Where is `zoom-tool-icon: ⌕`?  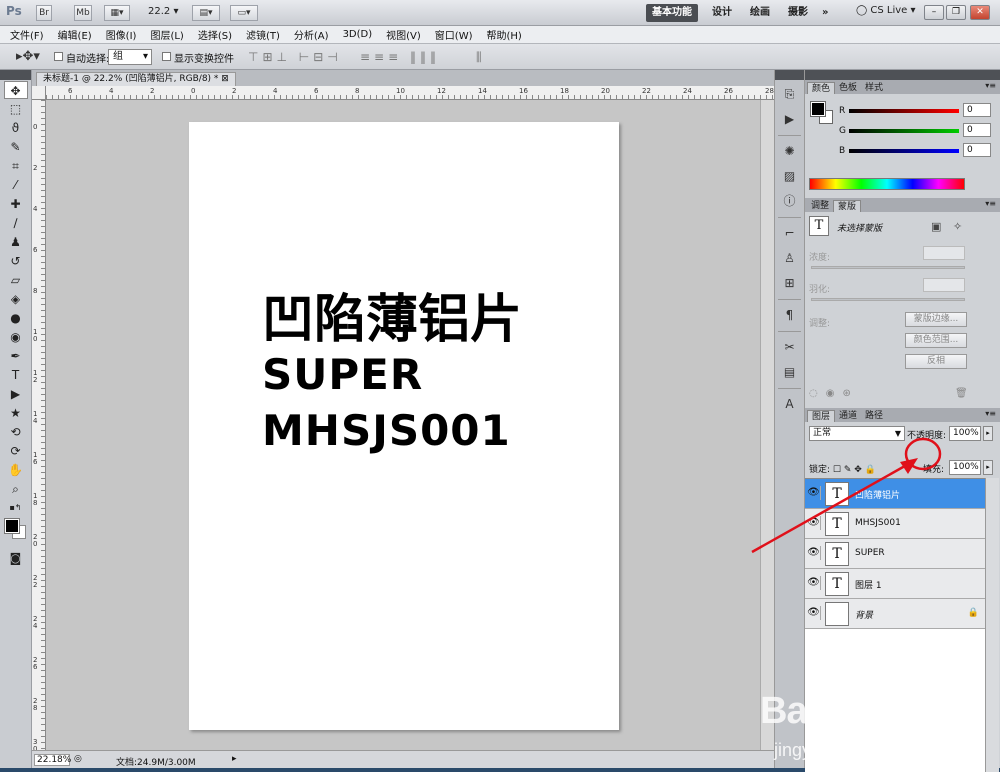 zoom-tool-icon: ⌕ is located at coordinates (16, 489).